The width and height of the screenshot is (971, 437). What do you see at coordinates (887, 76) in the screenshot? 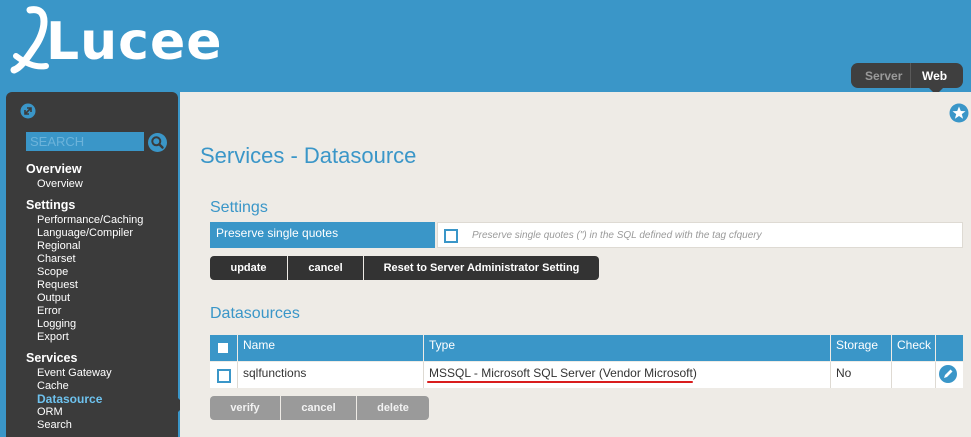
I see `tab-server: Server` at bounding box center [887, 76].